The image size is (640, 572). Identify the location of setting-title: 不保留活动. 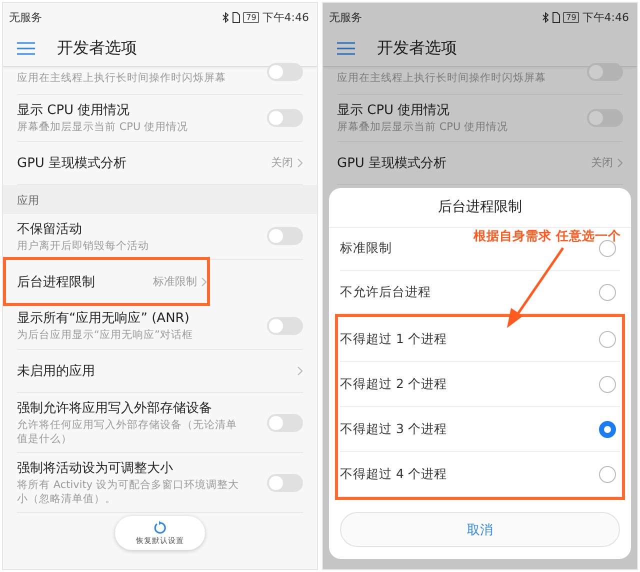
(50, 229).